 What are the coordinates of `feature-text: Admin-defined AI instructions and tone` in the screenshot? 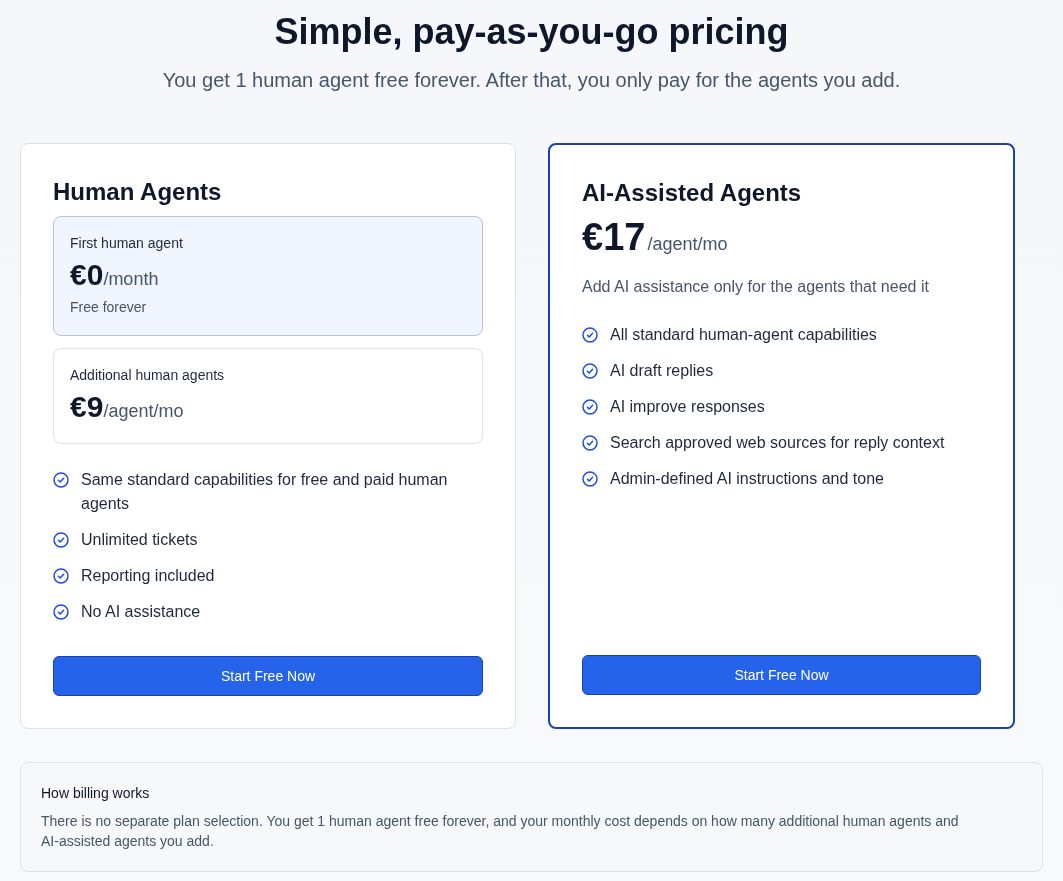 It's located at (747, 479).